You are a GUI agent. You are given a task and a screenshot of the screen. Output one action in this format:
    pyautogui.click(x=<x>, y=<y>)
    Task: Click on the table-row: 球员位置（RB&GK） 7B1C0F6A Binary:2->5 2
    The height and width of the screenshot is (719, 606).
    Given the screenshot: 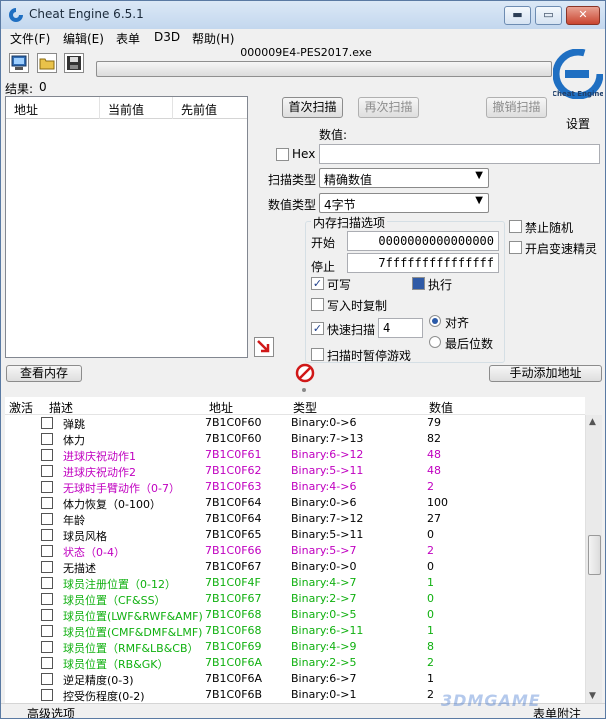 What is the action you would take?
    pyautogui.click(x=295, y=663)
    